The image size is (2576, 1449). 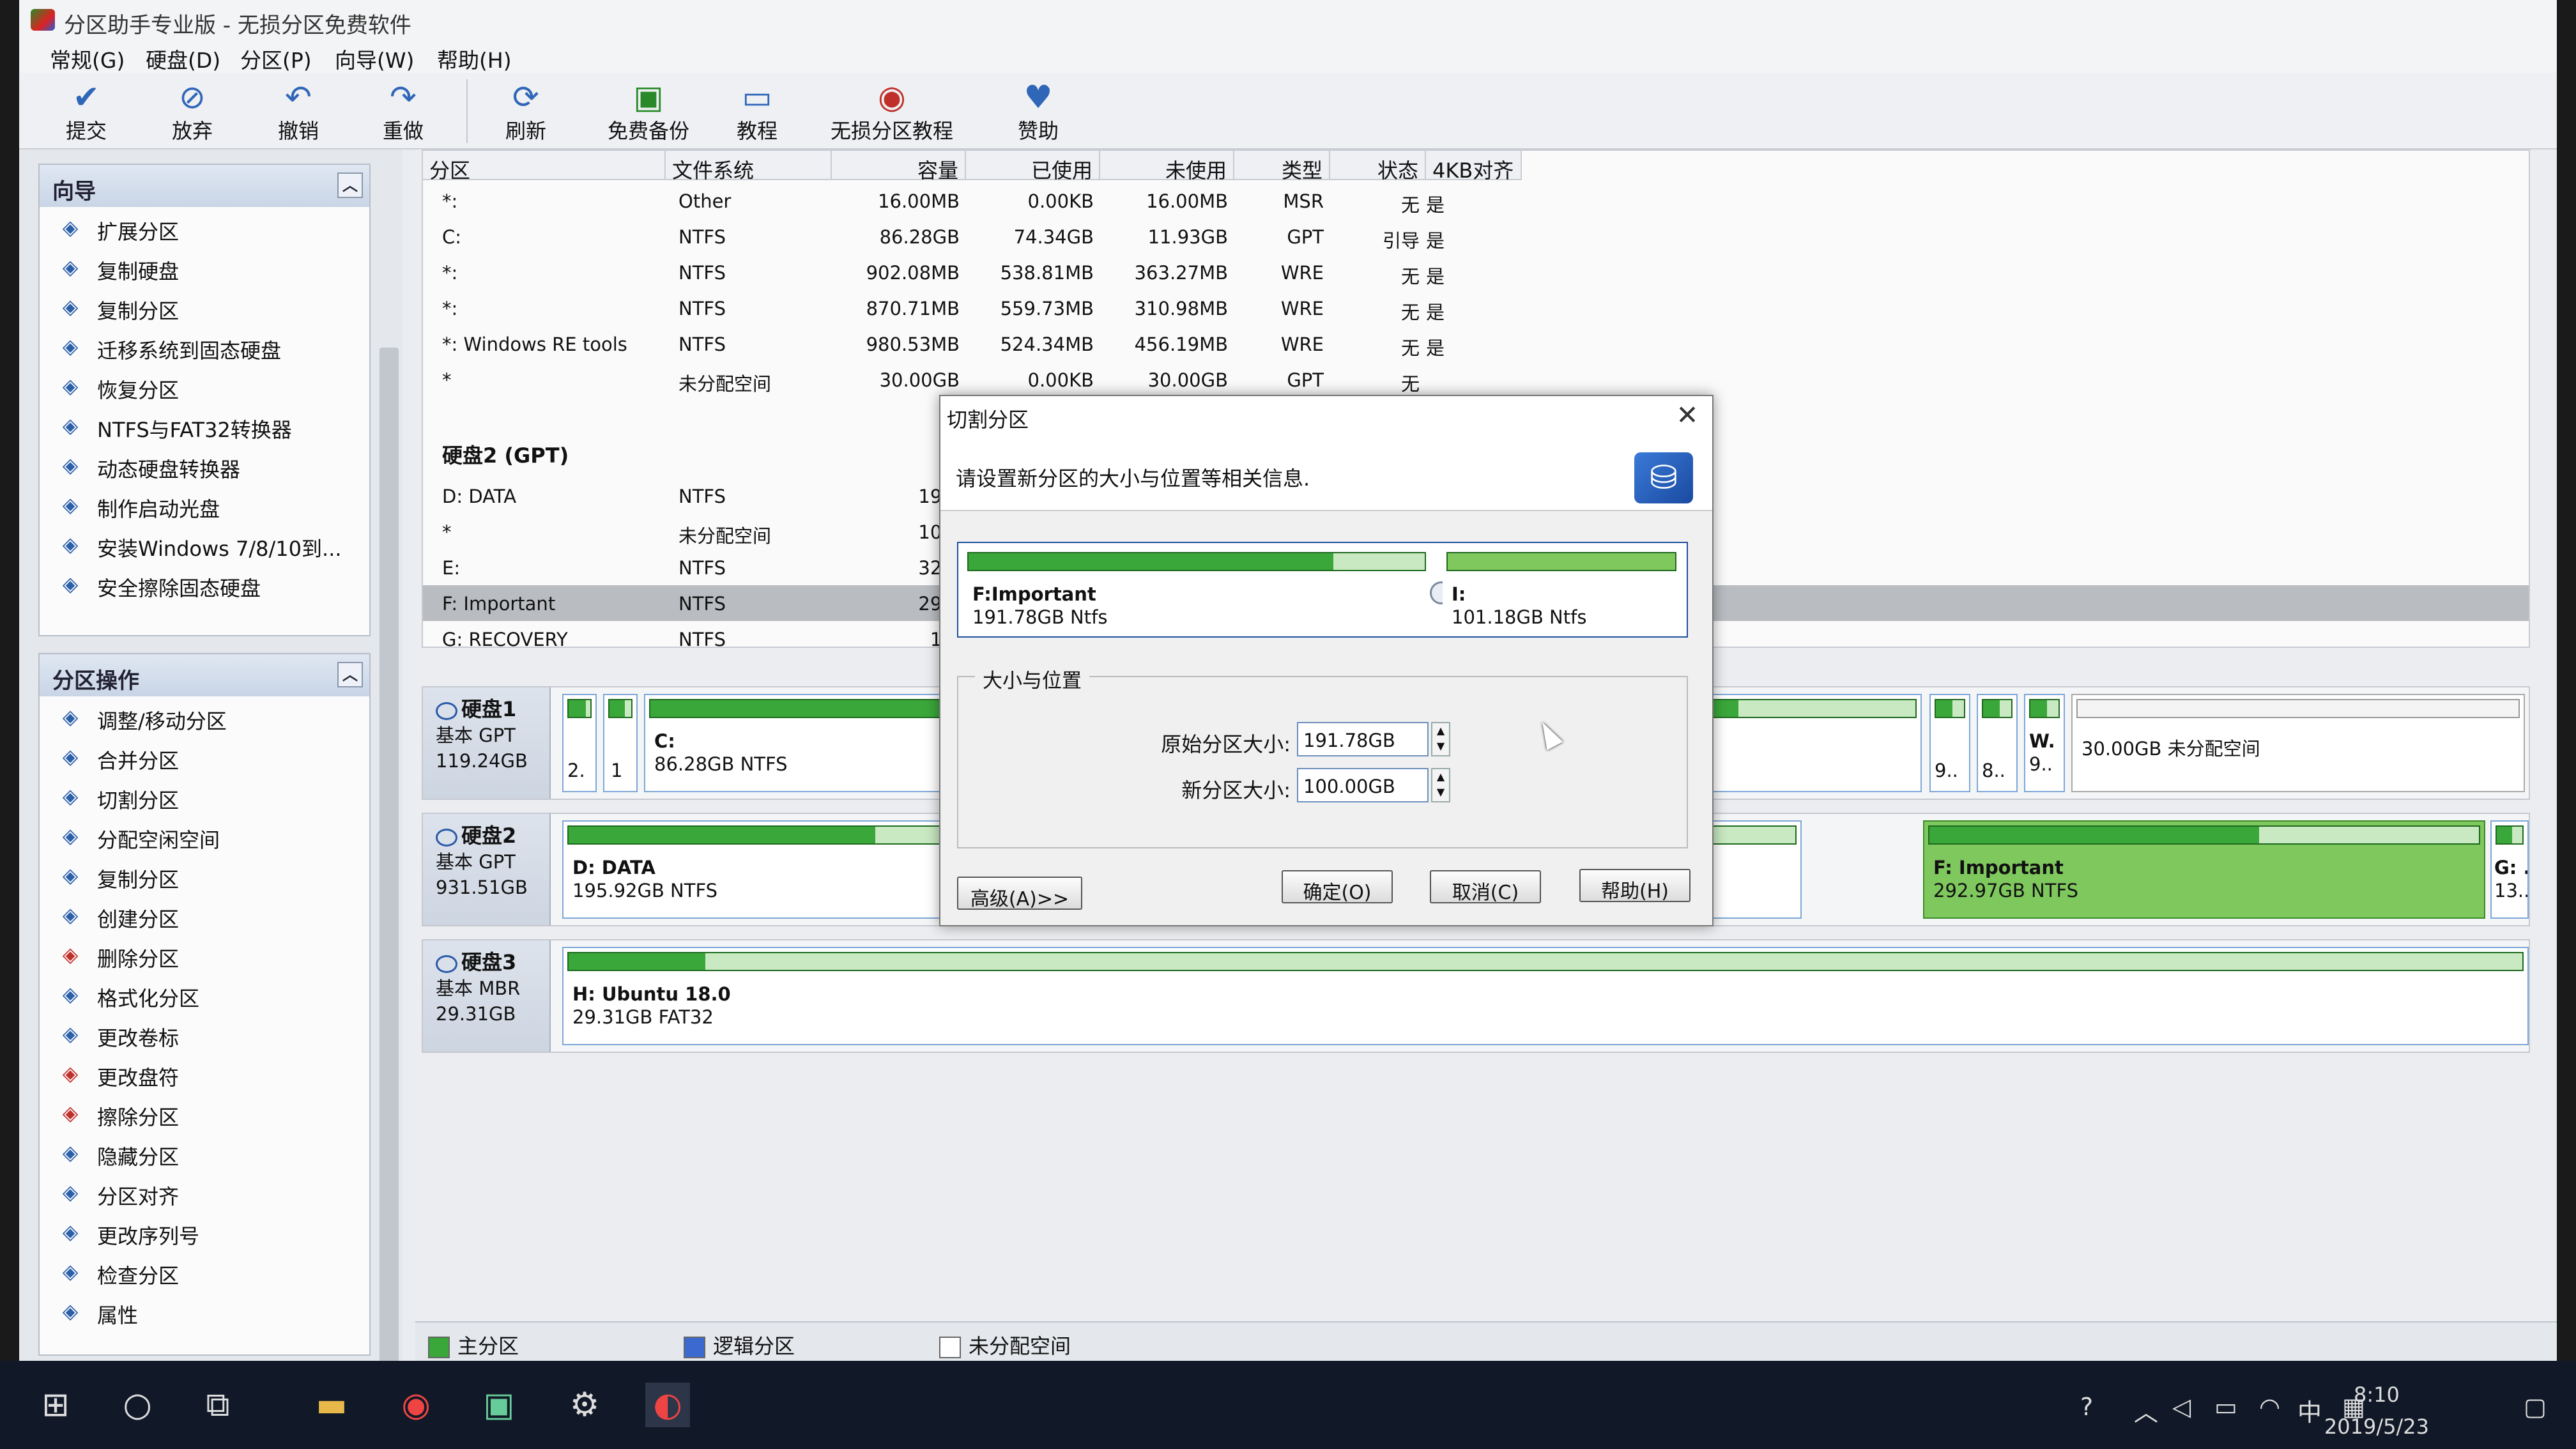 What do you see at coordinates (1196, 588) in the screenshot?
I see `preview-left-partition: F:Important 191.78GB Ntfs` at bounding box center [1196, 588].